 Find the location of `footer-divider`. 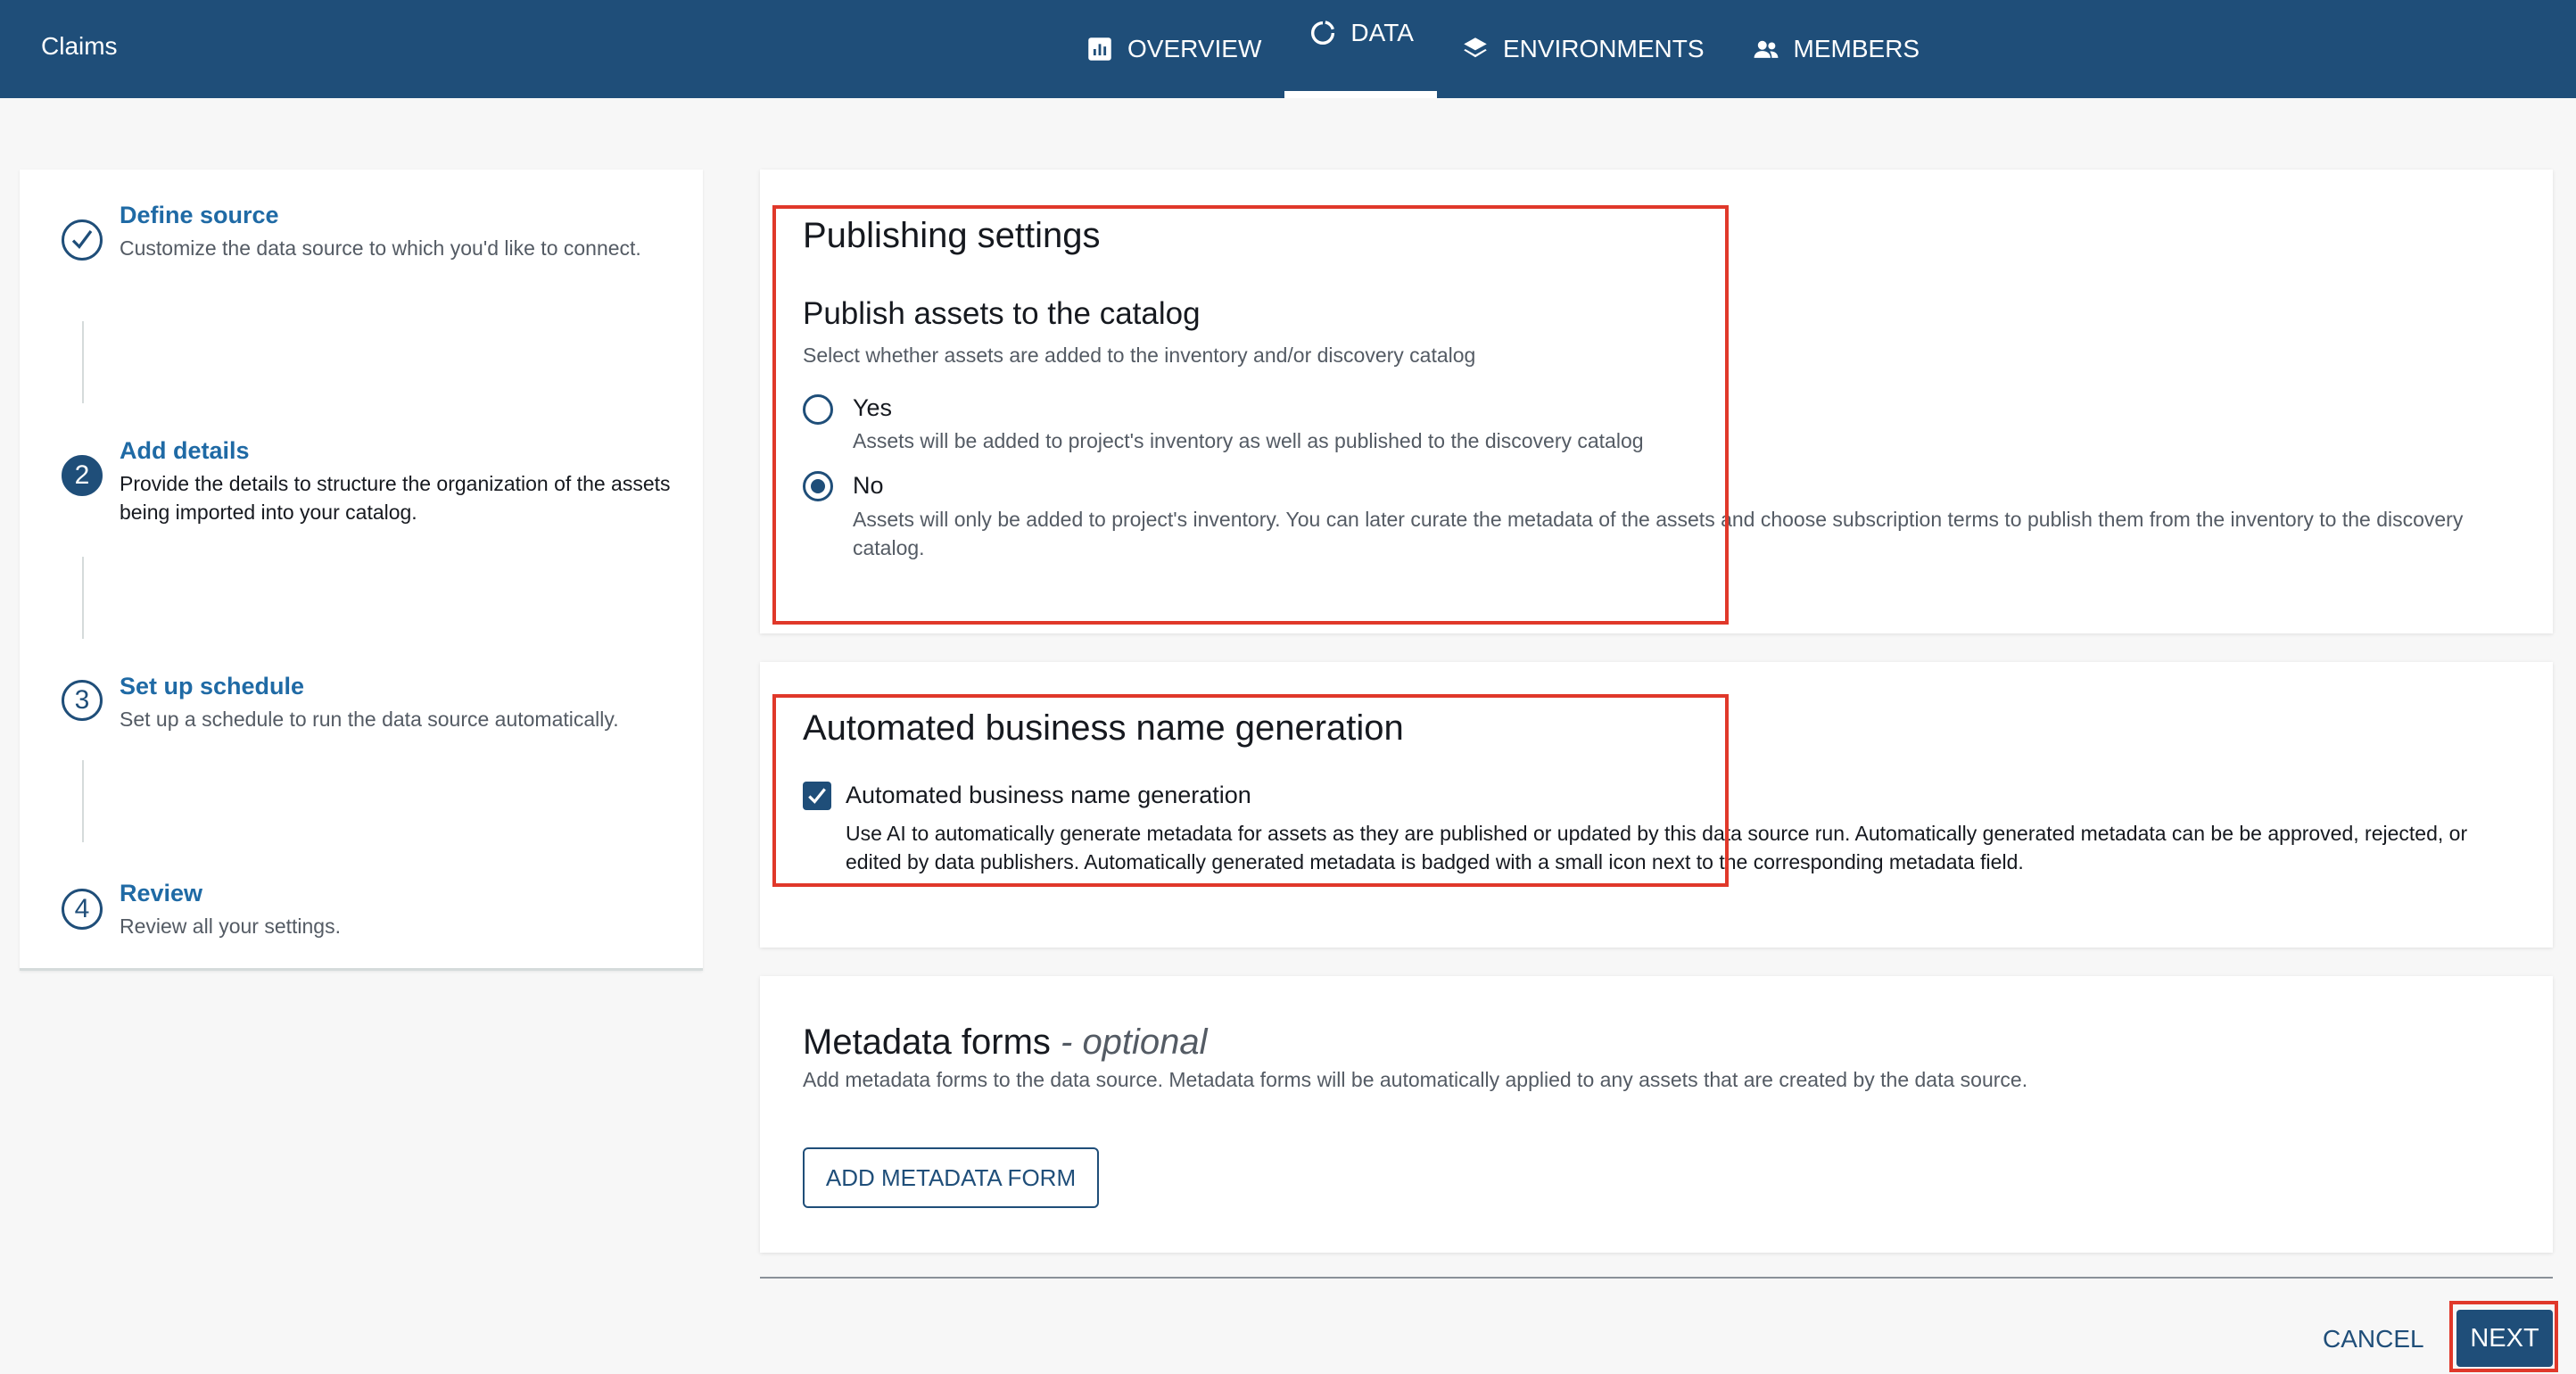

footer-divider is located at coordinates (1657, 1278).